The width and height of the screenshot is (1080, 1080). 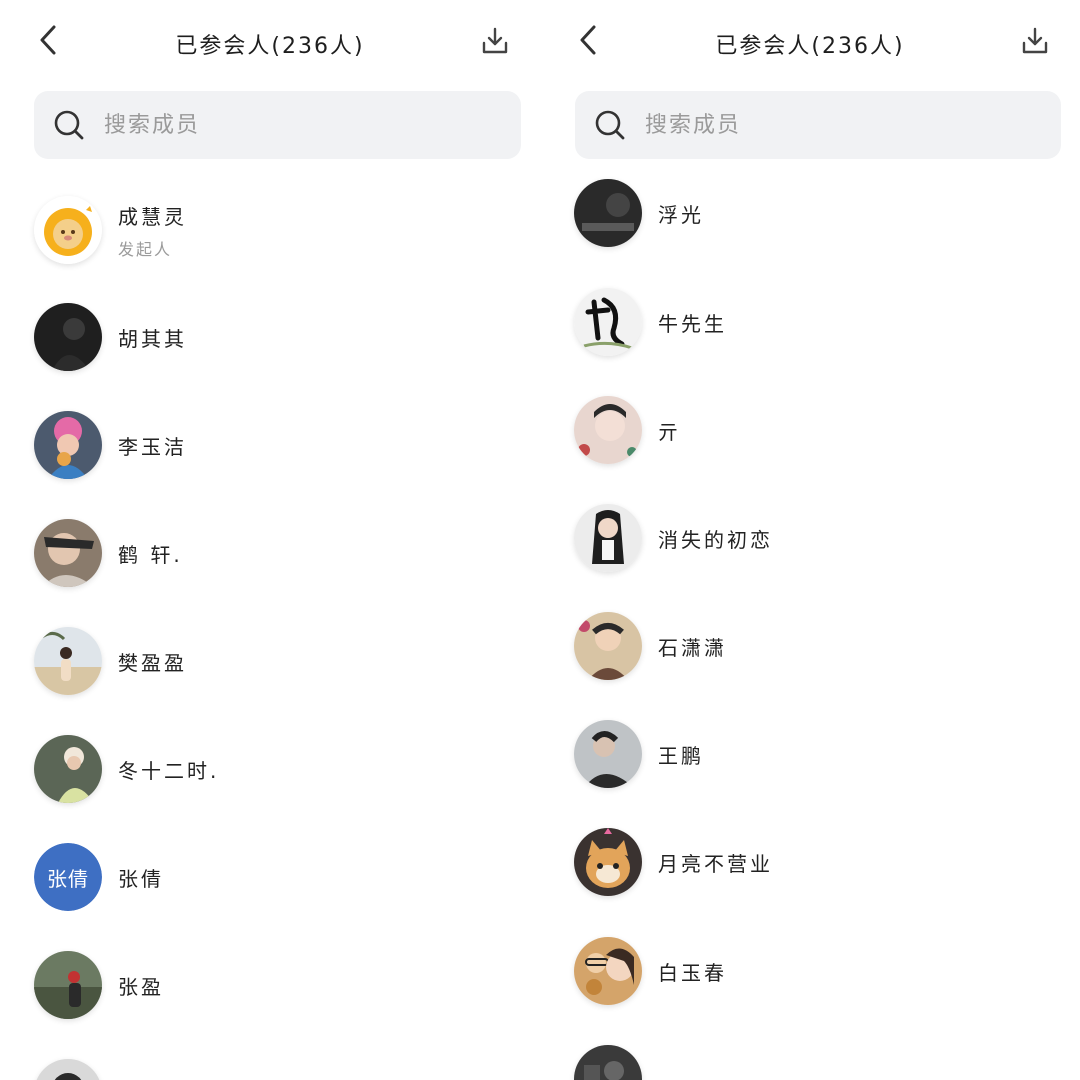 I want to click on list-item: 成慧灵 发起人, so click(x=274, y=230).